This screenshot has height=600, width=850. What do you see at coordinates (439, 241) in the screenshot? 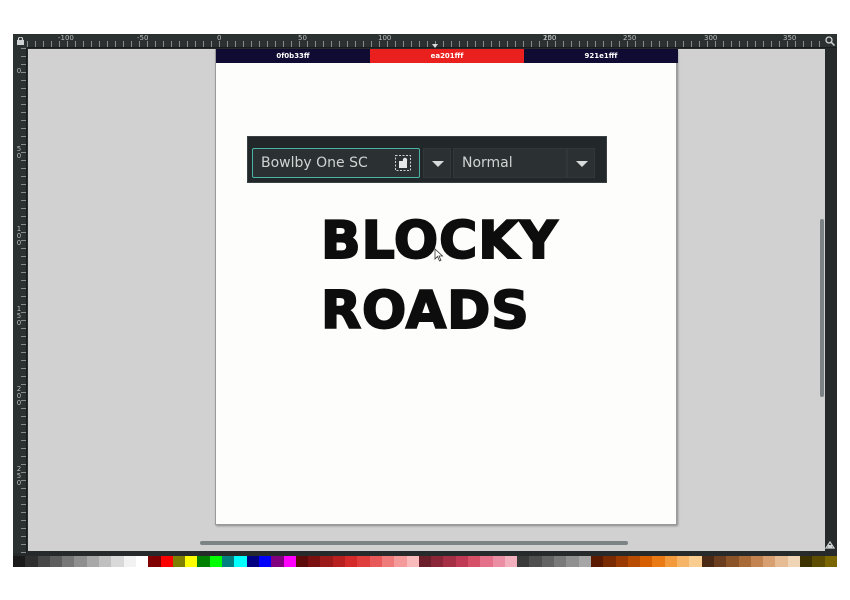
I see `canvas-text-line-1: BLOCKY` at bounding box center [439, 241].